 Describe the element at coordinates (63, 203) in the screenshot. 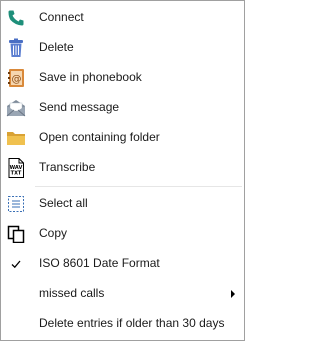

I see `menu-item-label: Select all` at that location.